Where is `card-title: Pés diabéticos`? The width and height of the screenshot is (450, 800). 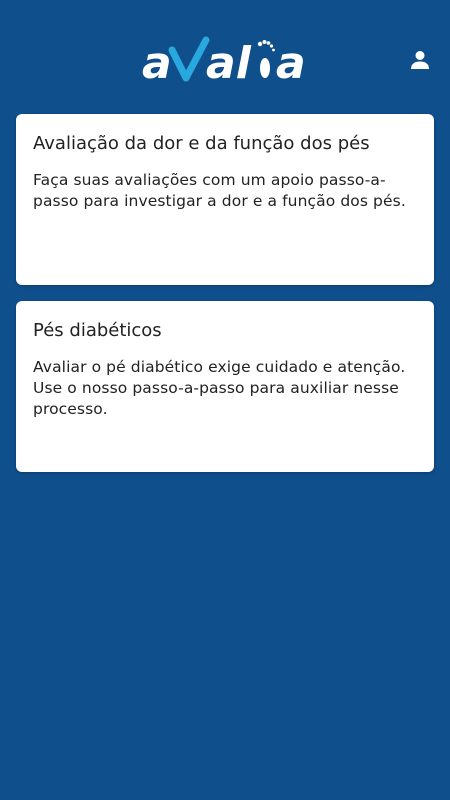
card-title: Pés diabéticos is located at coordinates (97, 330).